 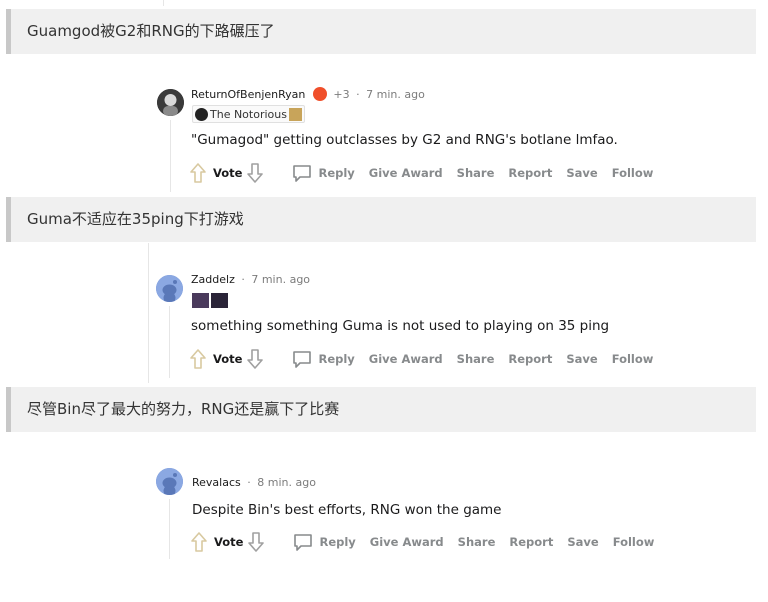 I want to click on username: Zaddelz, so click(x=213, y=279).